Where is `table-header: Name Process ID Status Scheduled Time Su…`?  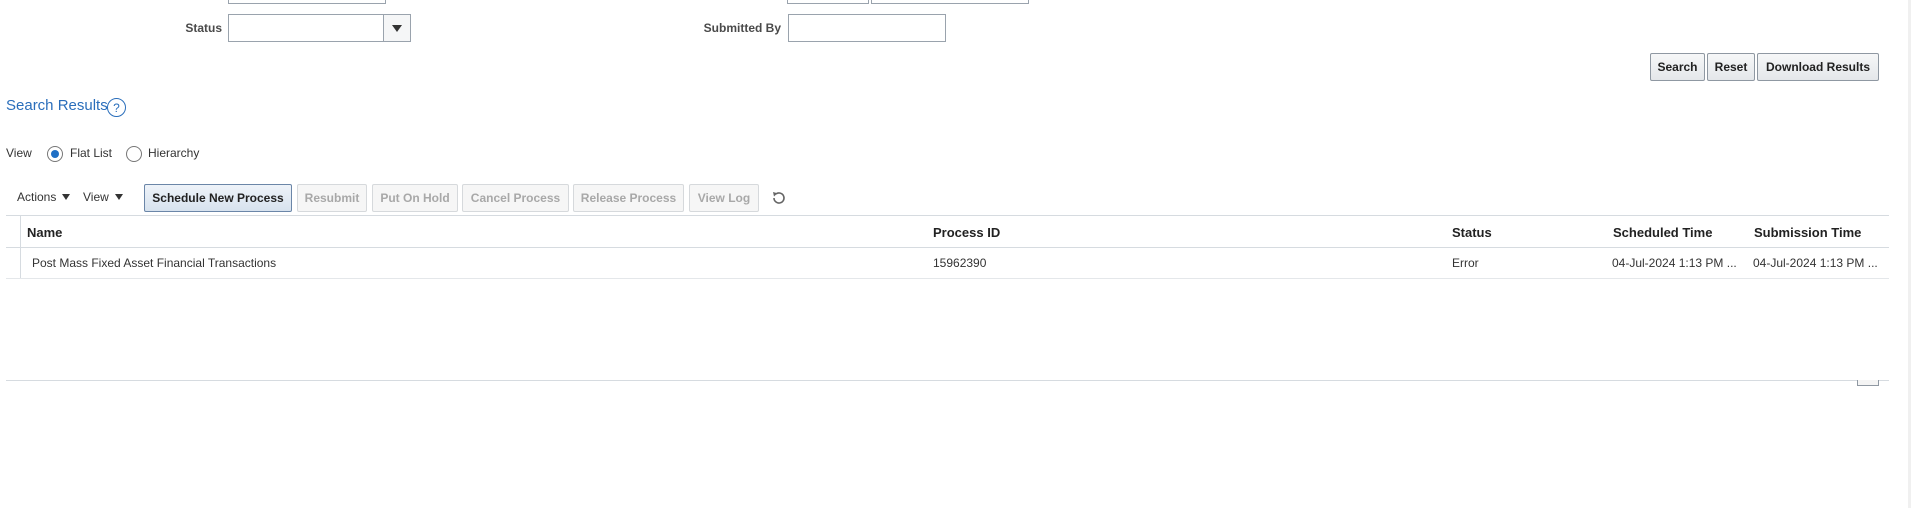
table-header: Name Process ID Status Scheduled Time Su… is located at coordinates (947, 231).